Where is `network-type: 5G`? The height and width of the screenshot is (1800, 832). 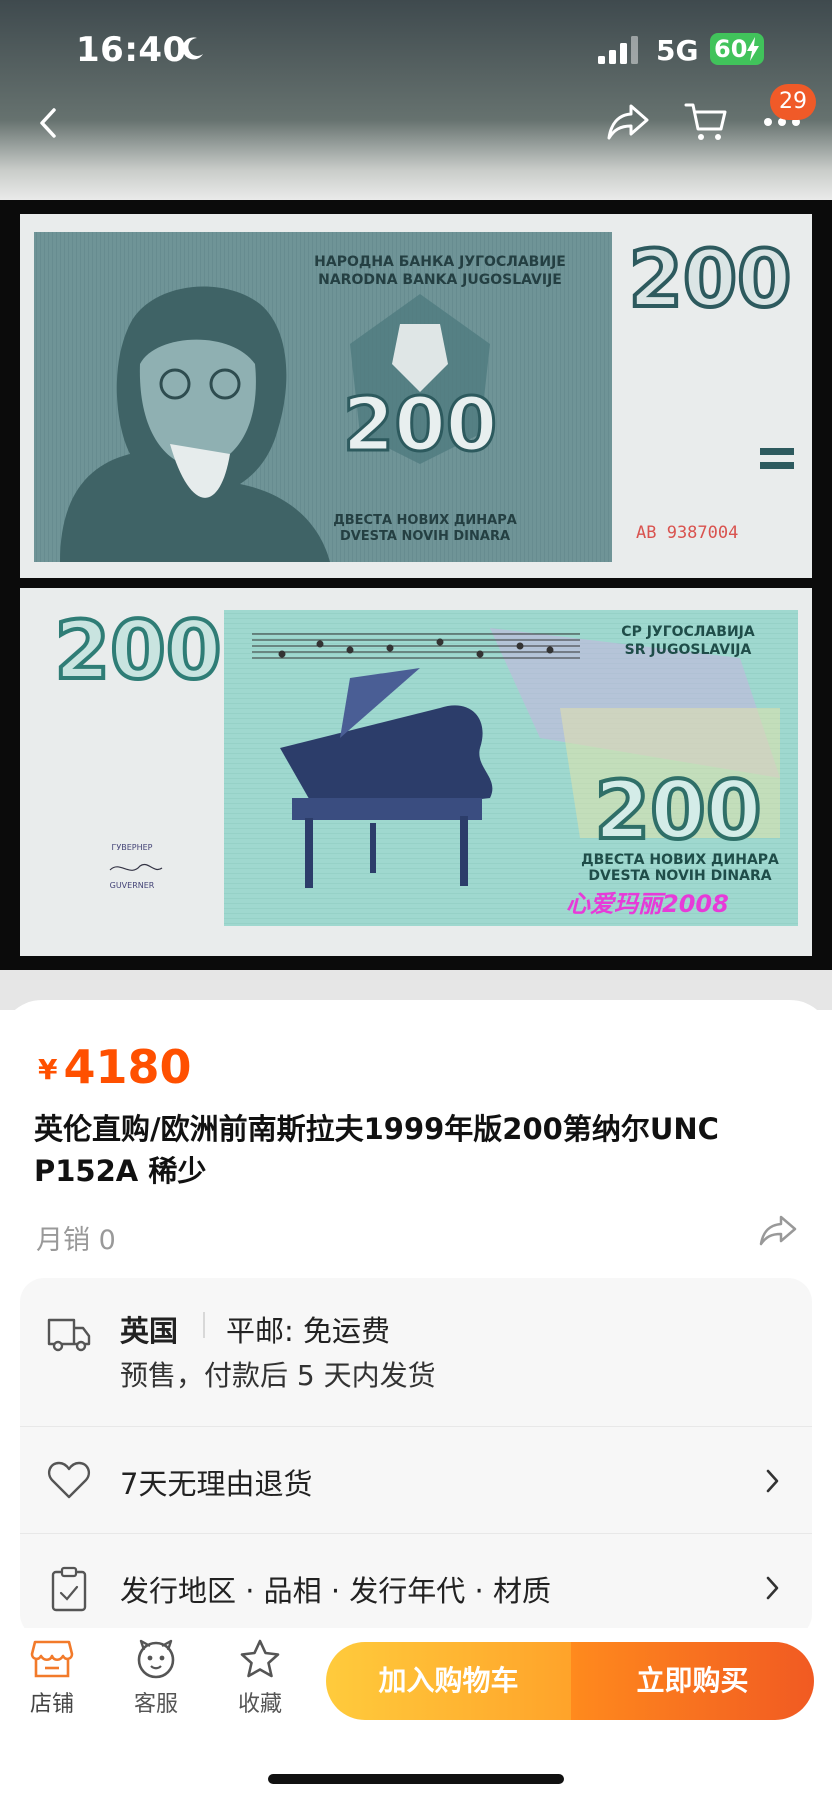 network-type: 5G is located at coordinates (677, 50).